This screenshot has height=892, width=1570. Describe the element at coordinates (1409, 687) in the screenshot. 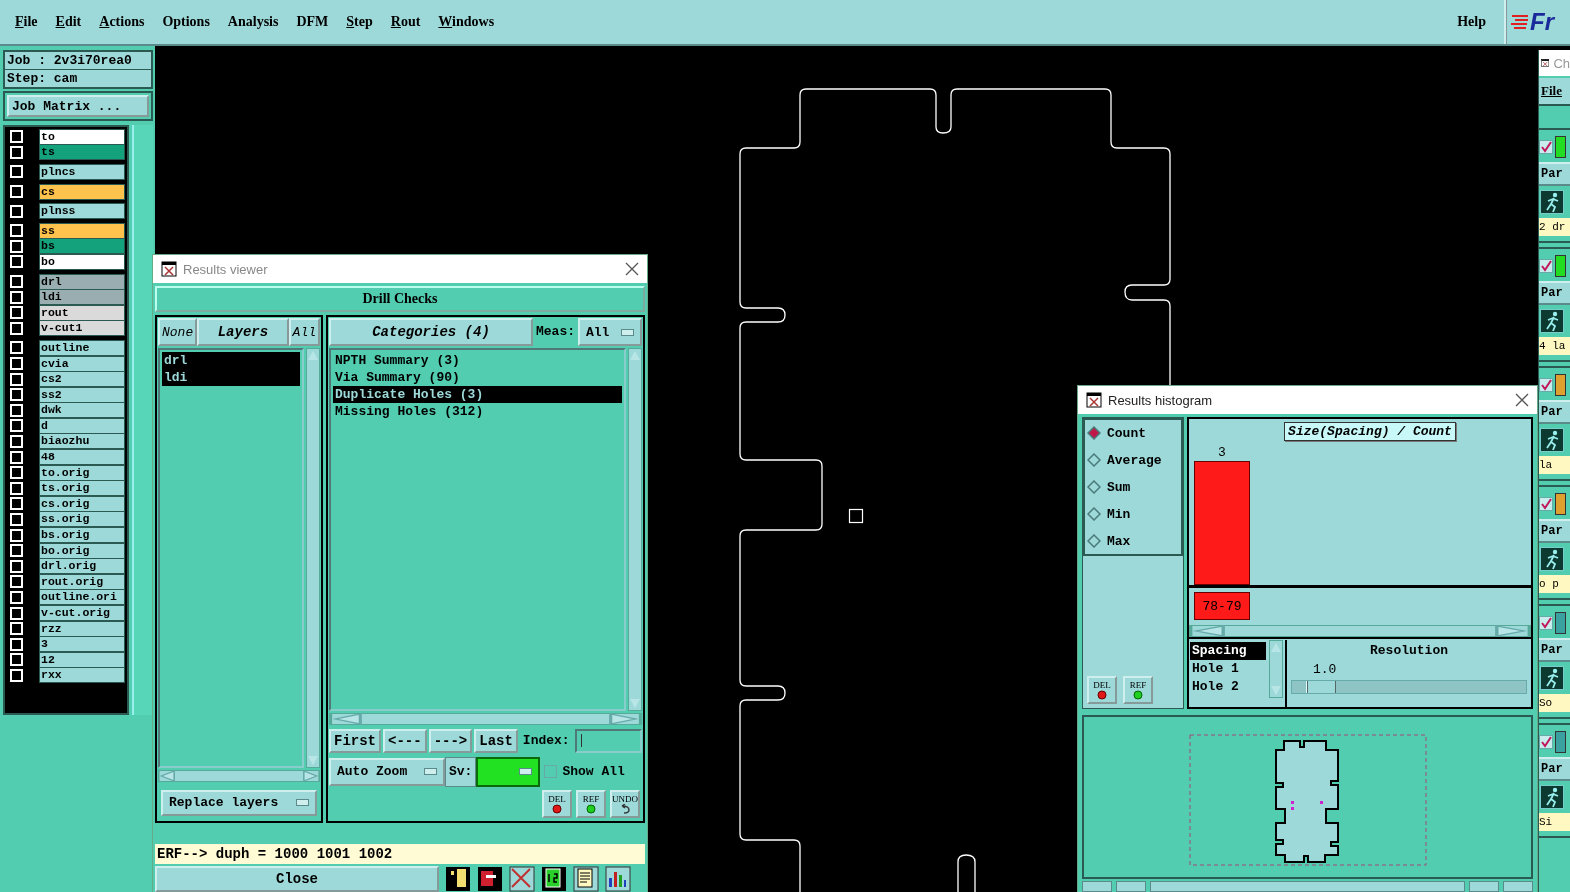

I see `slider-track` at that location.